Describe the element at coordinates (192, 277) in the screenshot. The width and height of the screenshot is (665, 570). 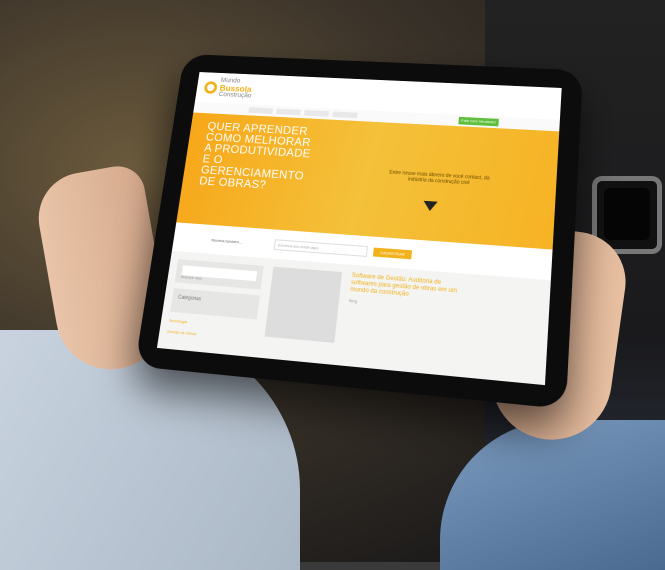
I see `search-placeholder: Busque aqui` at that location.